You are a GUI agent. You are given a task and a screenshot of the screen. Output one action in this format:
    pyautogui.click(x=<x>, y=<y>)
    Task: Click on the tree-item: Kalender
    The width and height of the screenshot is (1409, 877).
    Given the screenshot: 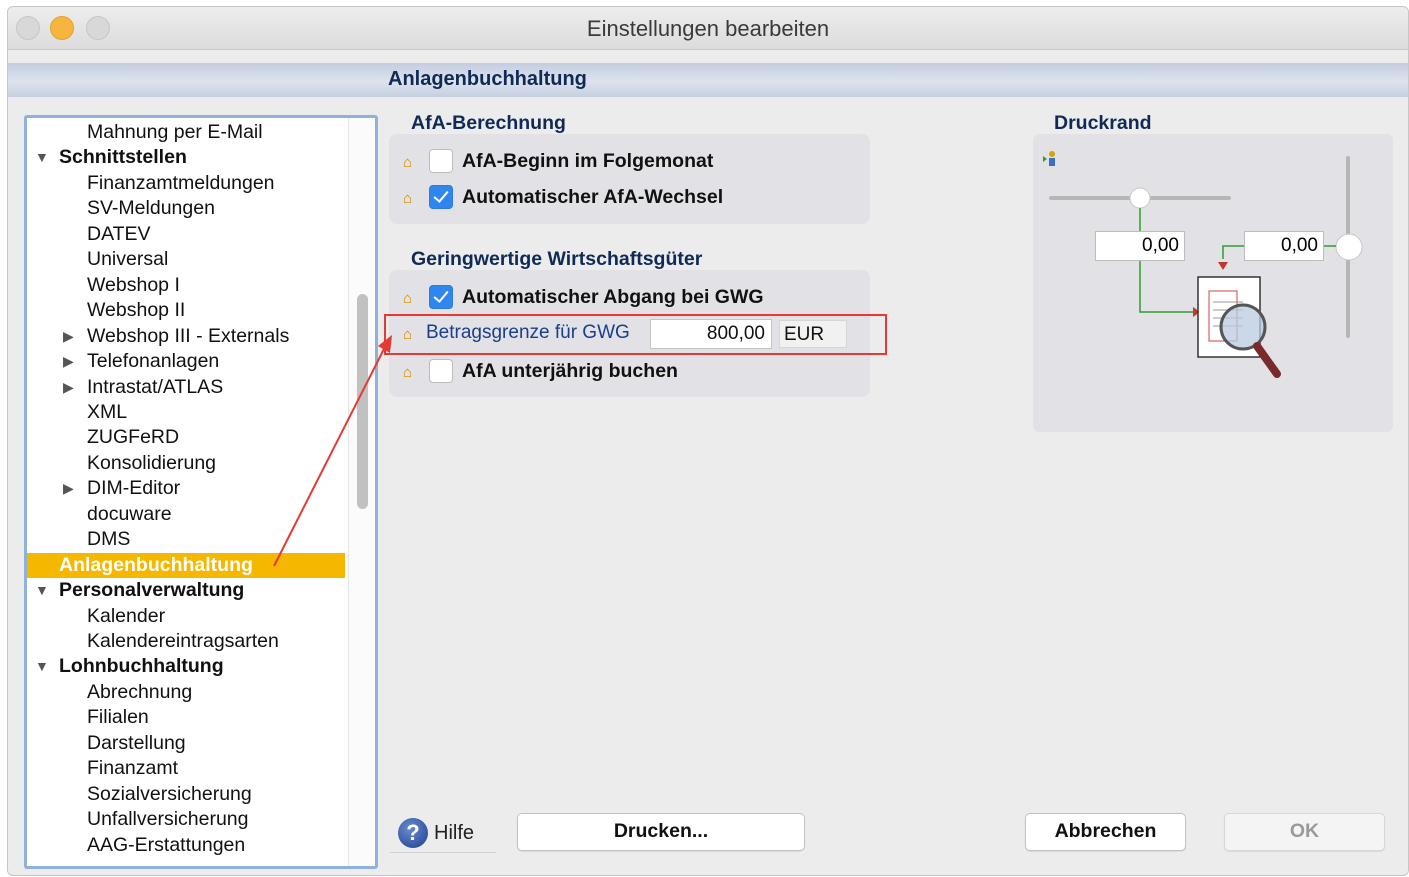 What is the action you would take?
    pyautogui.click(x=186, y=616)
    